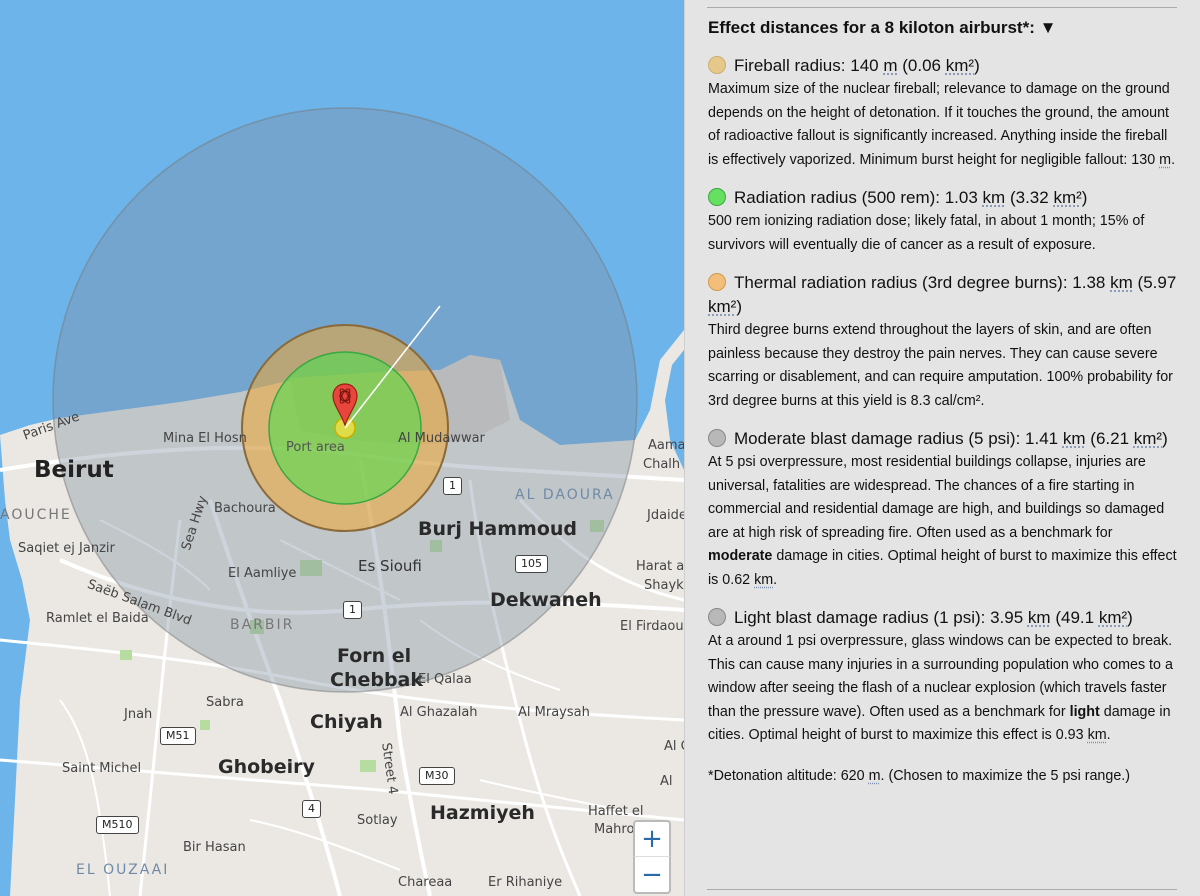 The width and height of the screenshot is (1200, 896). What do you see at coordinates (123, 870) in the screenshot?
I see `map-label-el-ouzaai: EL OUZAAI` at bounding box center [123, 870].